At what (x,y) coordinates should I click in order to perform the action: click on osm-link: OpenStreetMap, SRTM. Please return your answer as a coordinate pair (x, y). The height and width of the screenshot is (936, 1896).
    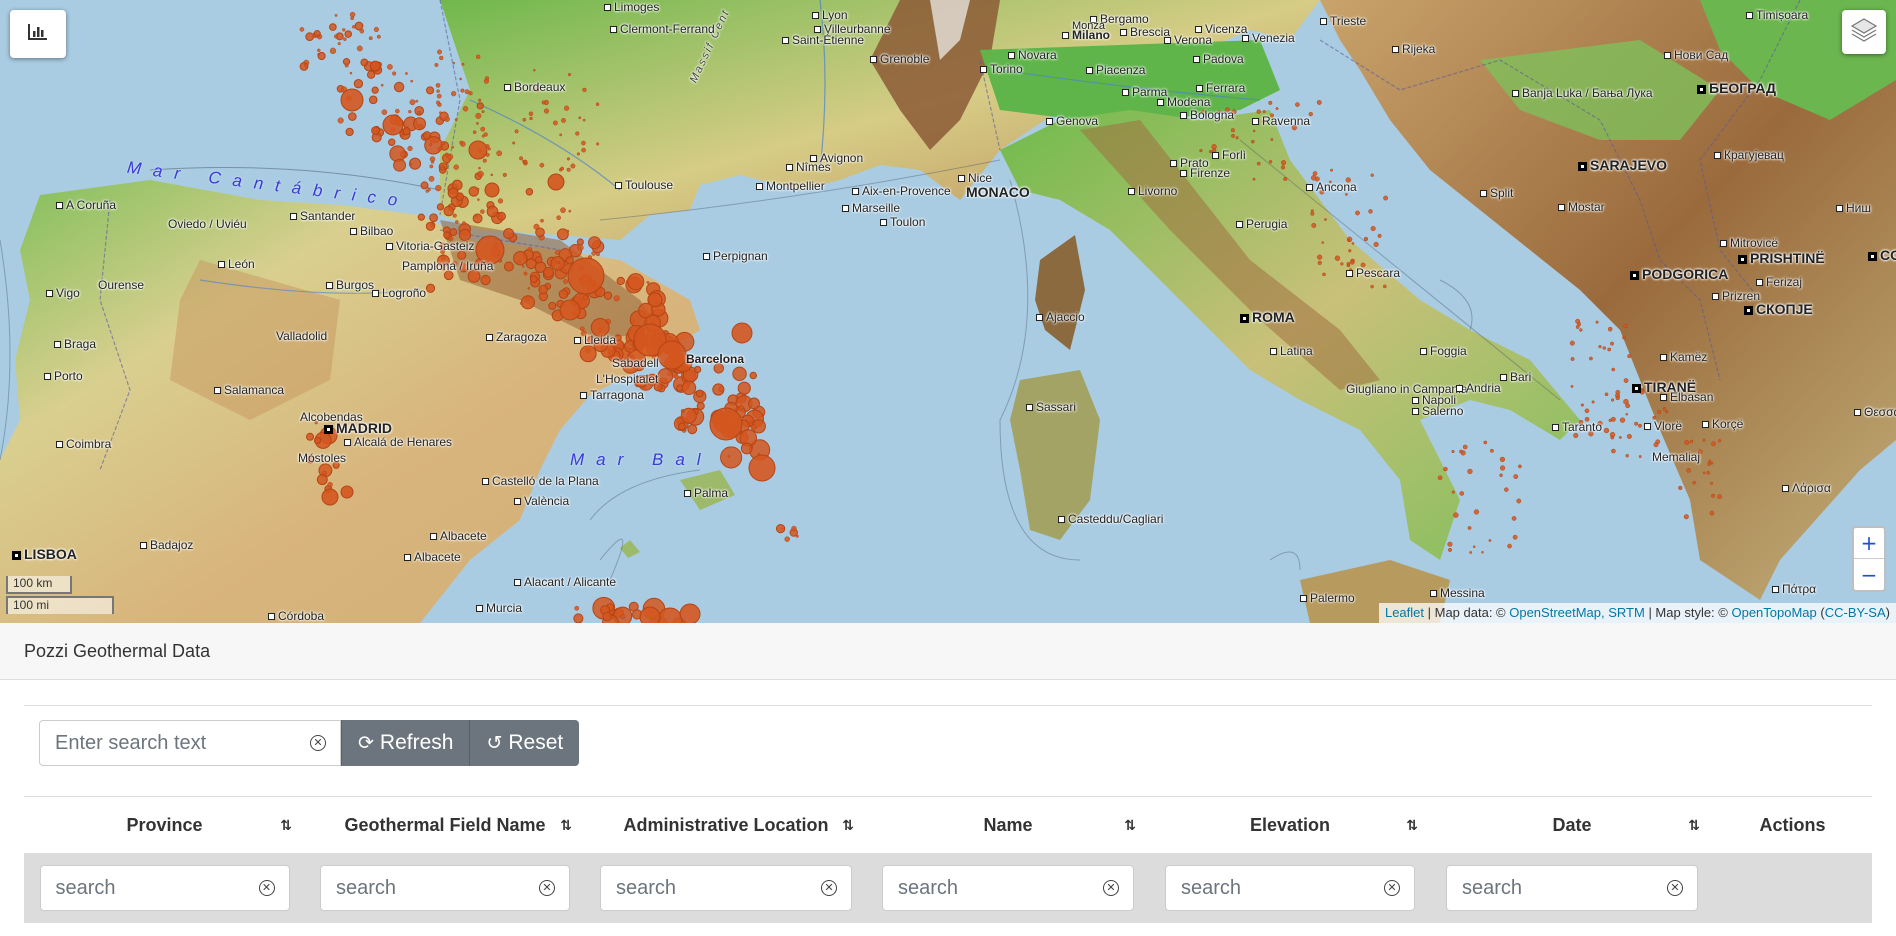
    Looking at the image, I should click on (1577, 612).